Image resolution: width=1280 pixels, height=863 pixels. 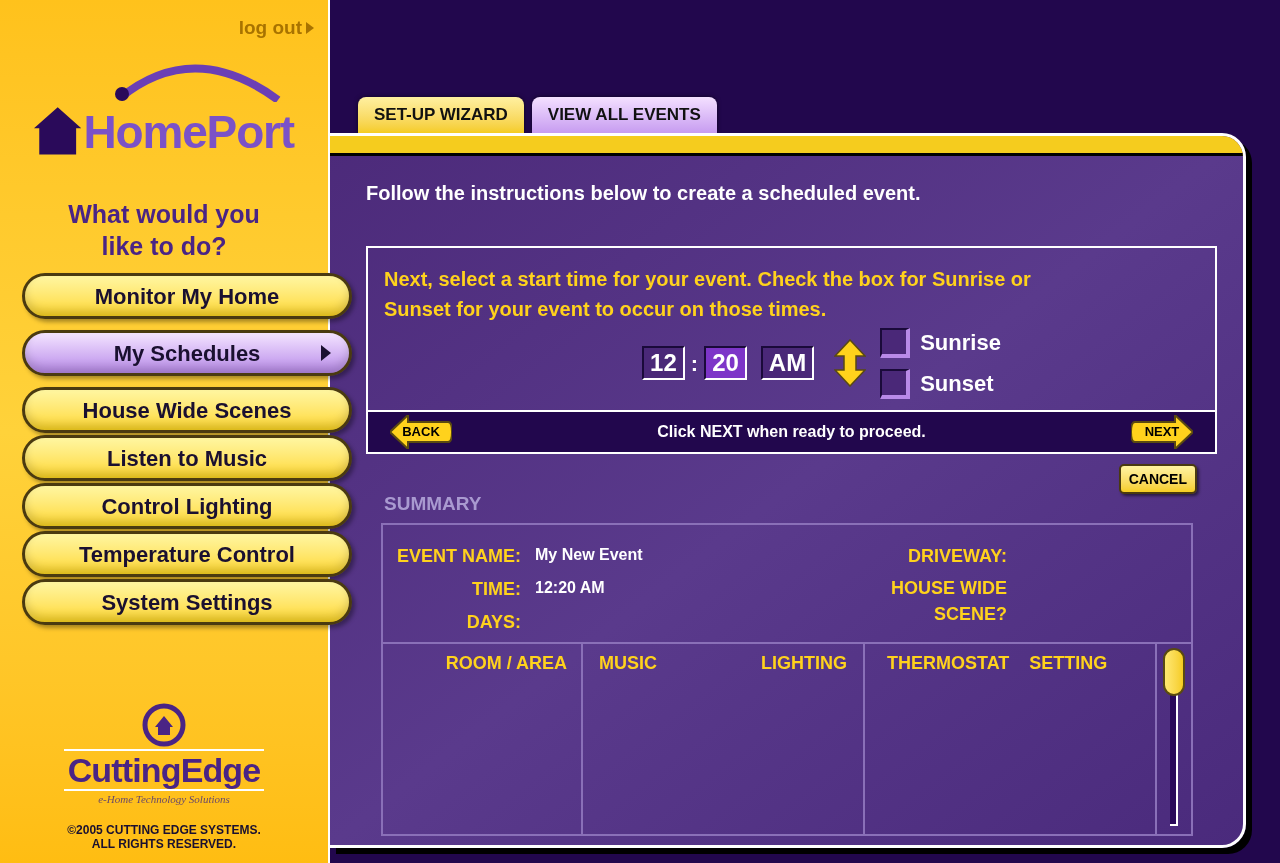 I want to click on field-label: HOUSE WIDE SCENE?, so click(x=949, y=601).